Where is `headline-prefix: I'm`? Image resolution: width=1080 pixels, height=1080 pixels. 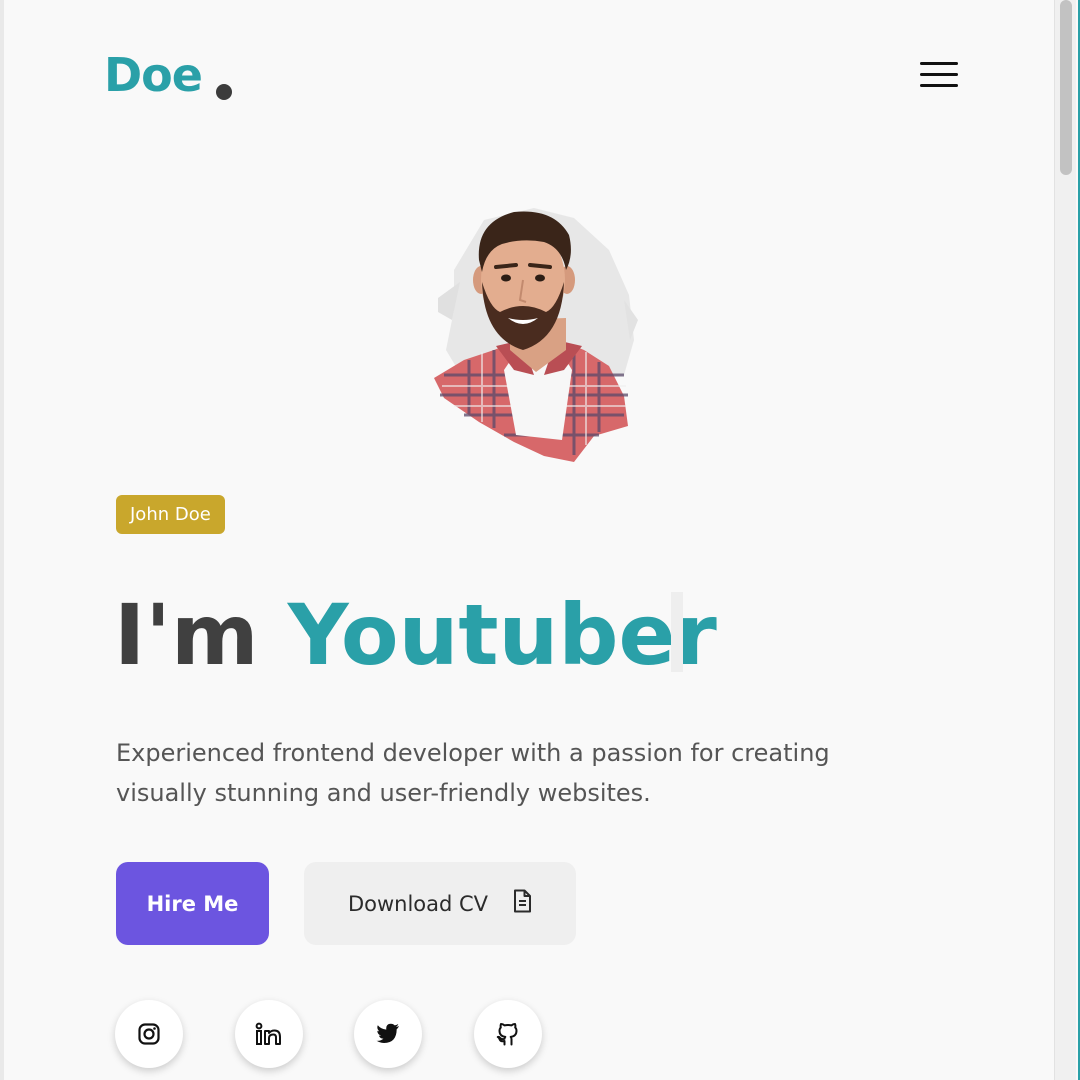 headline-prefix: I'm is located at coordinates (186, 635).